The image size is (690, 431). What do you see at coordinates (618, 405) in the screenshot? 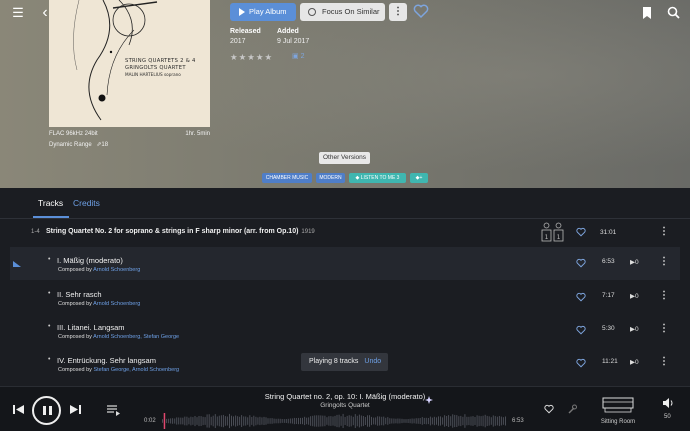
I see `zone-device-icon` at bounding box center [618, 405].